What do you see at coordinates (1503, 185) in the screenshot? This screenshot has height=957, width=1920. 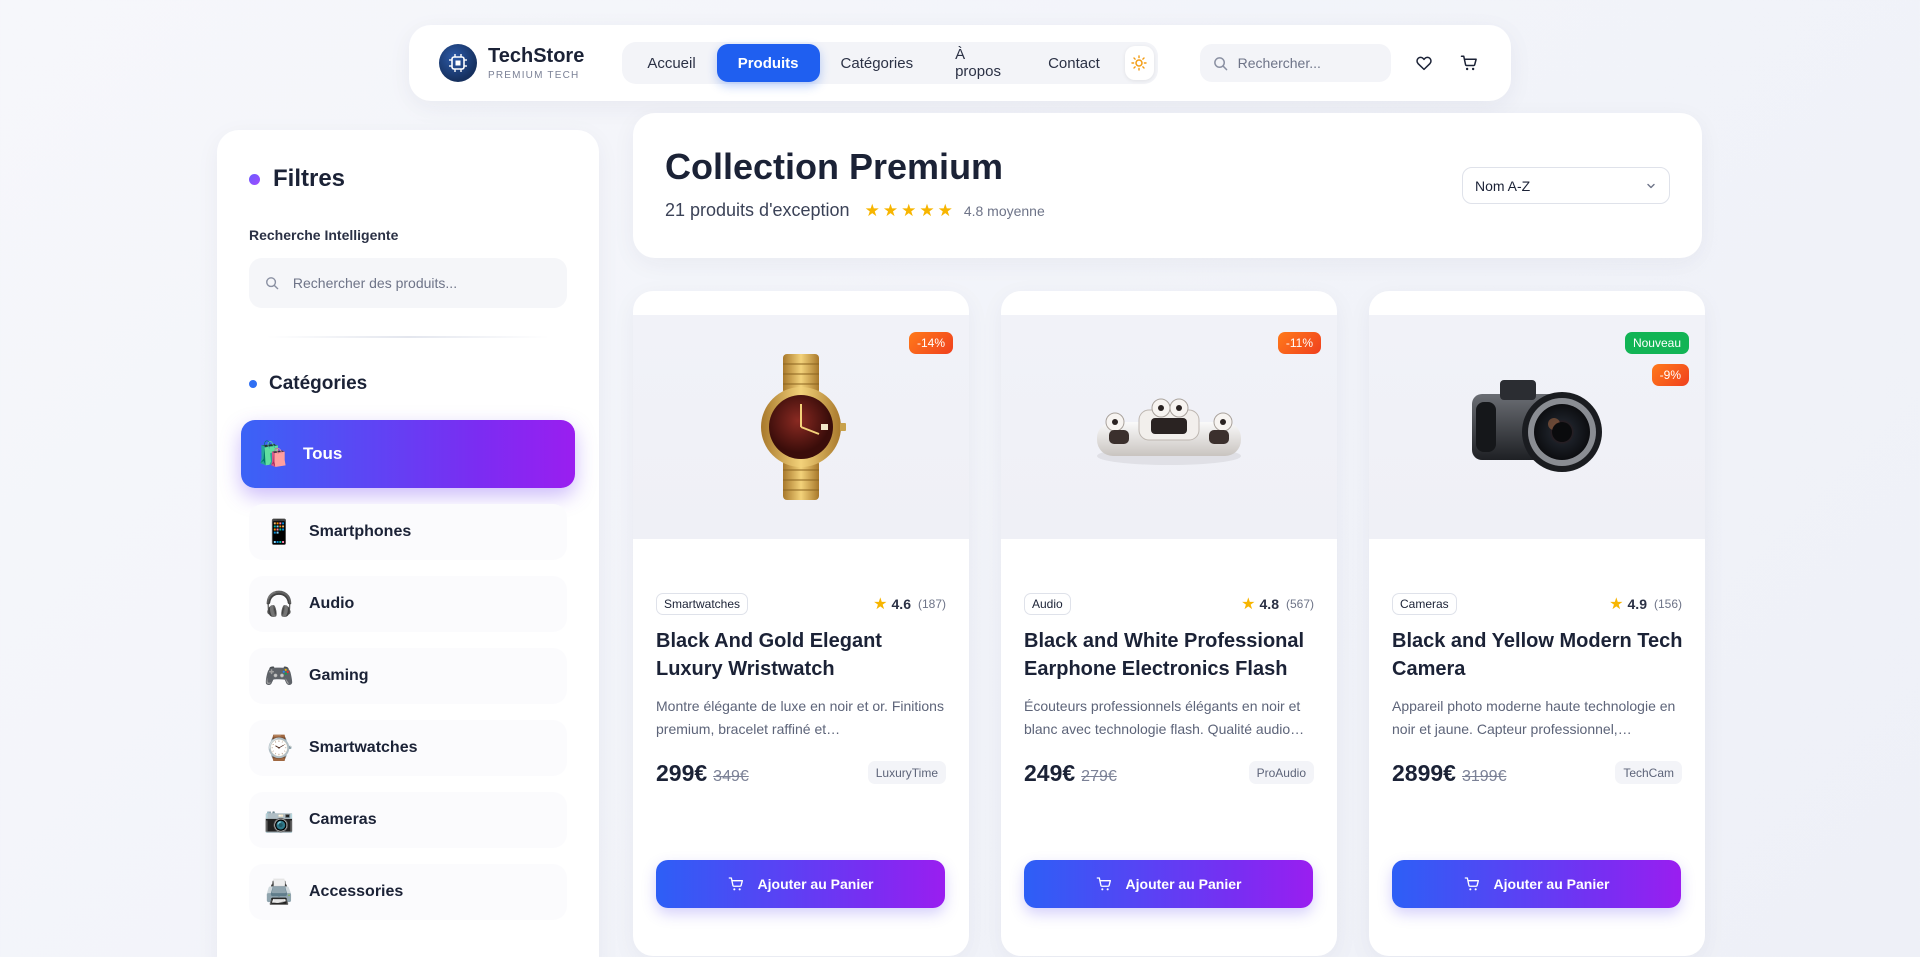 I see `sort-value: Nom A-Z` at bounding box center [1503, 185].